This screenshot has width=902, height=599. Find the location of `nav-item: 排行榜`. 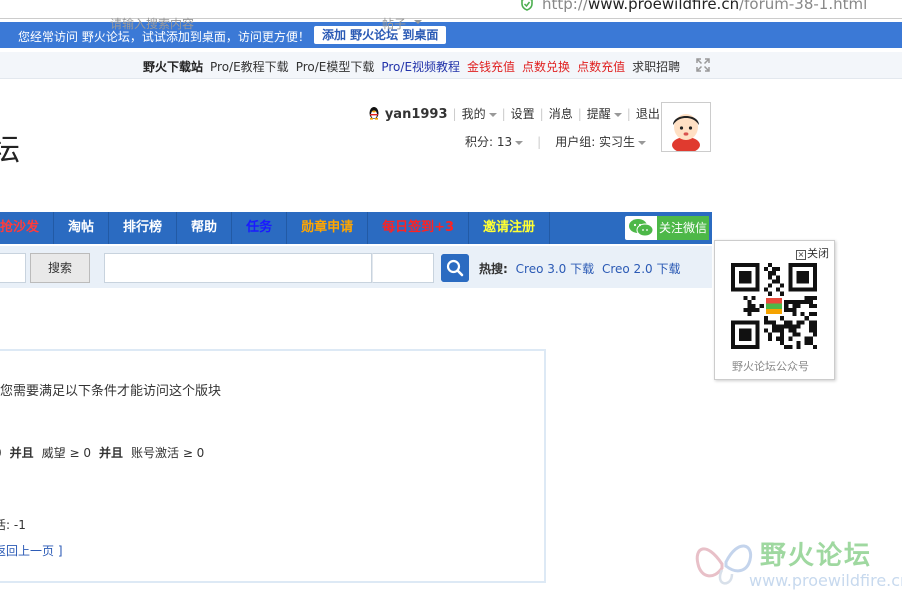

nav-item: 排行榜 is located at coordinates (143, 228).